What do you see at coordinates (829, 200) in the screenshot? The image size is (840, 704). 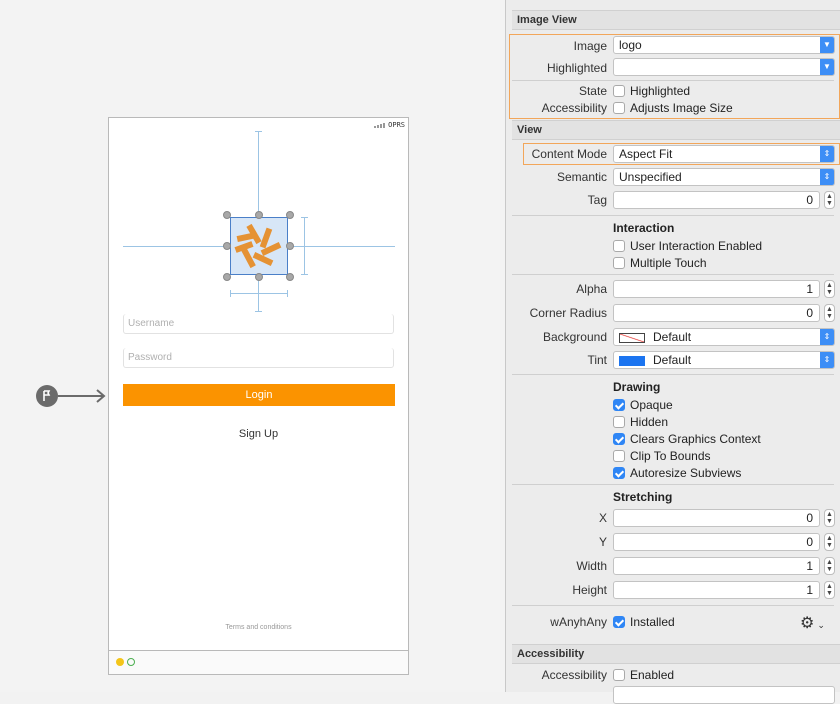 I see `tag-stepper: ▲ ▼` at bounding box center [829, 200].